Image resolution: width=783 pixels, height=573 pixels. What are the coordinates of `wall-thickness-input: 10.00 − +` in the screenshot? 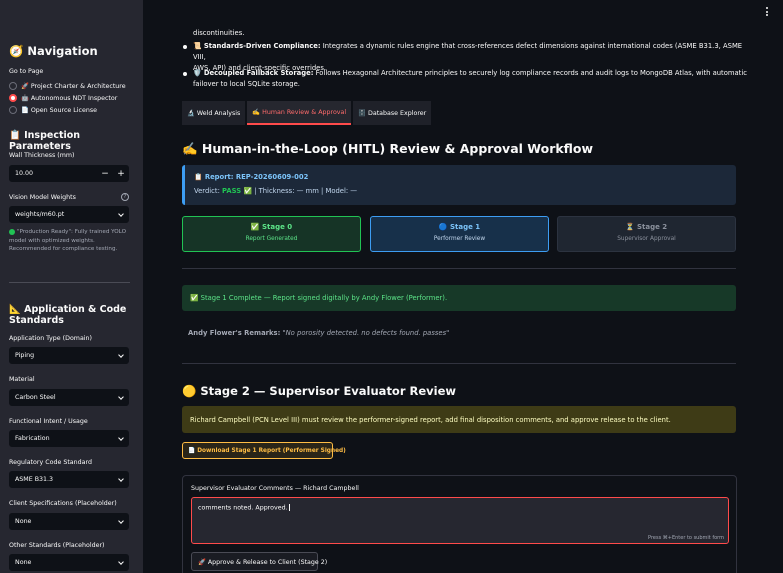 It's located at (69, 173).